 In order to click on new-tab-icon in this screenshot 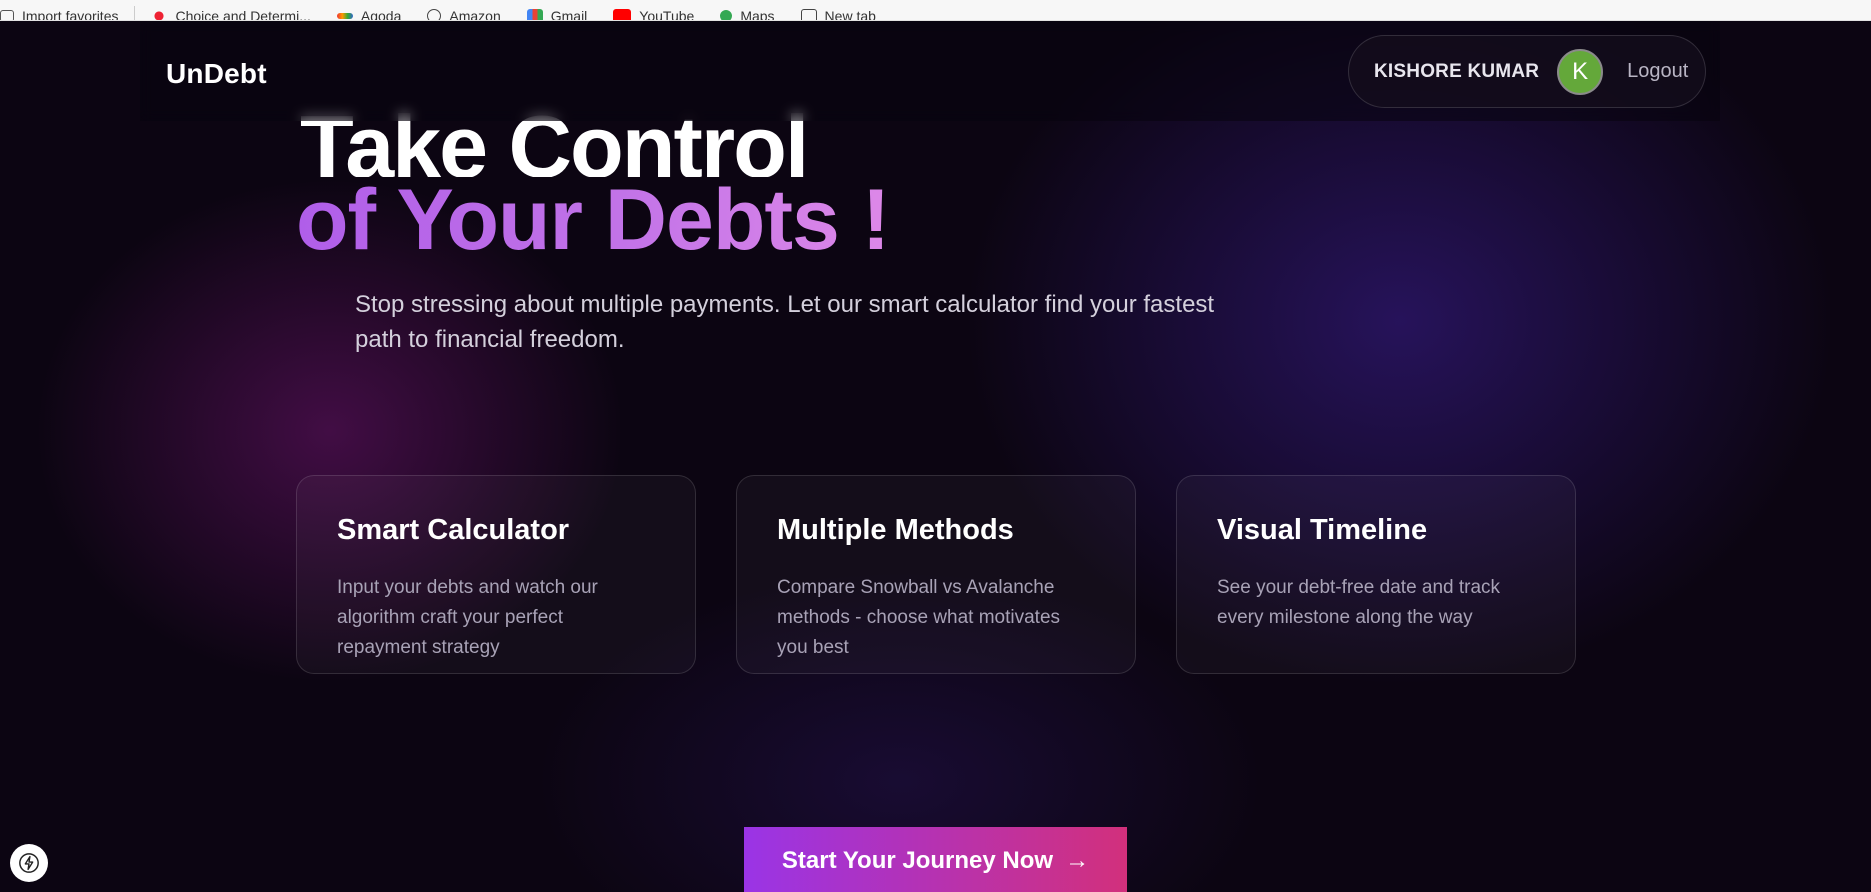, I will do `click(808, 14)`.